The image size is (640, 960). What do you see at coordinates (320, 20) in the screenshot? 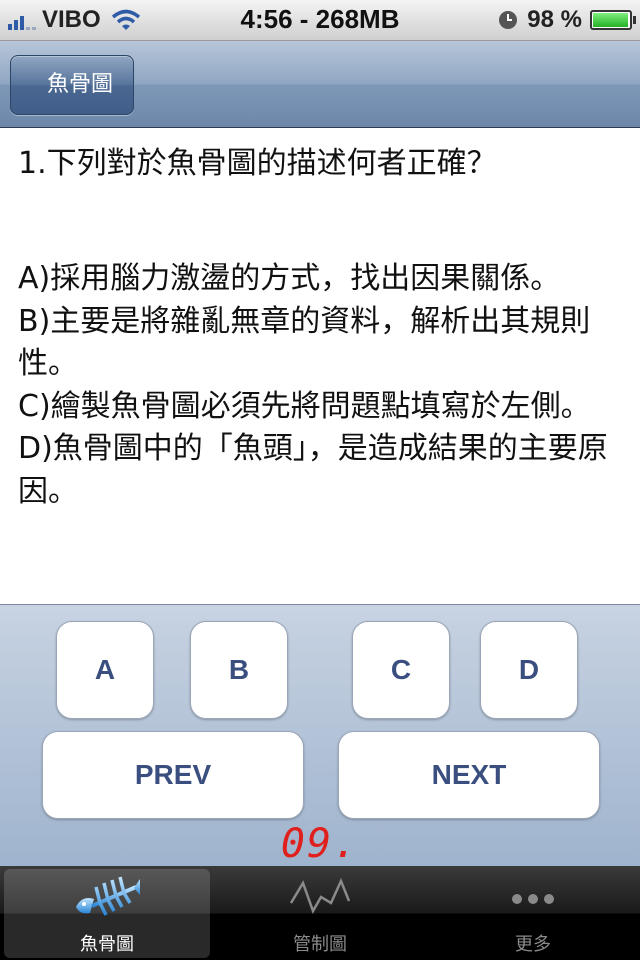
I see `status-bar: VIBO 4:56 - 268MB 98 %` at bounding box center [320, 20].